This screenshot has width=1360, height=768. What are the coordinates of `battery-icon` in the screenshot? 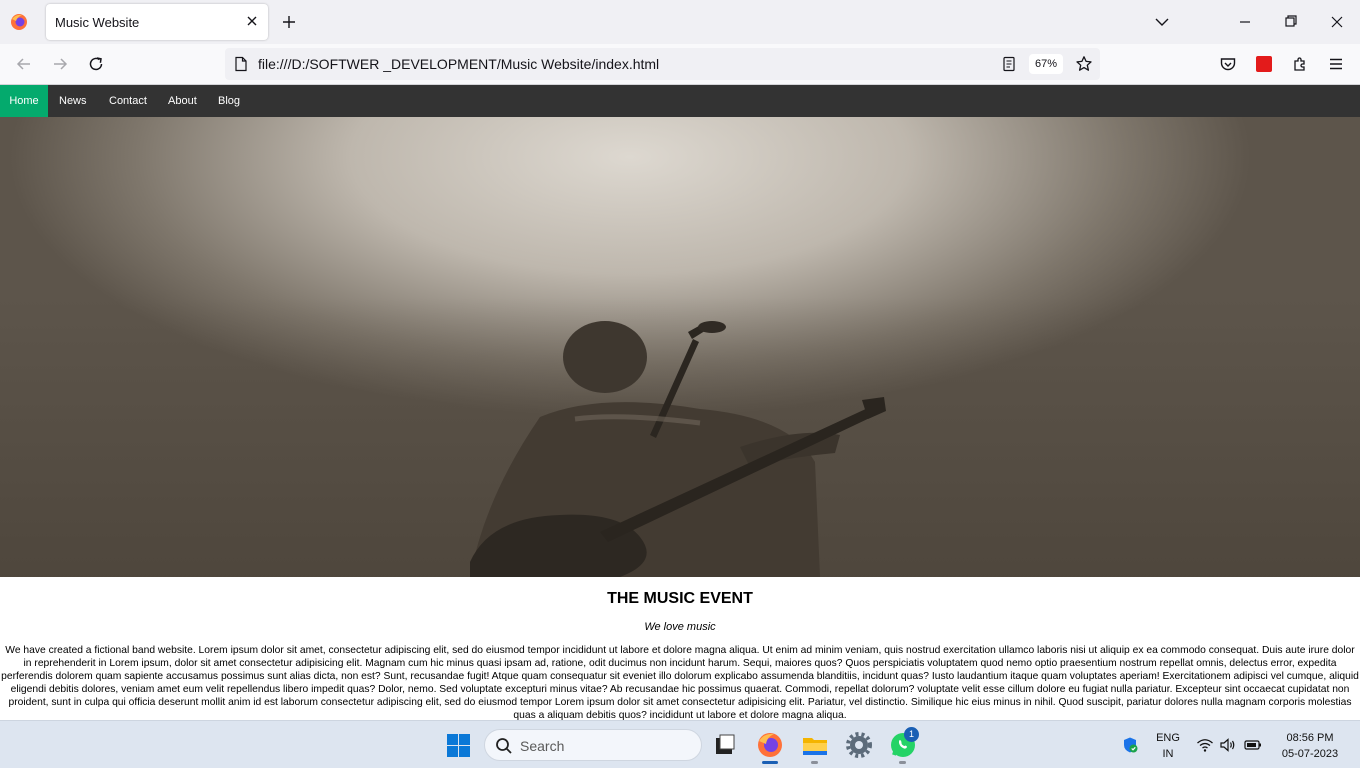 It's located at (1253, 745).